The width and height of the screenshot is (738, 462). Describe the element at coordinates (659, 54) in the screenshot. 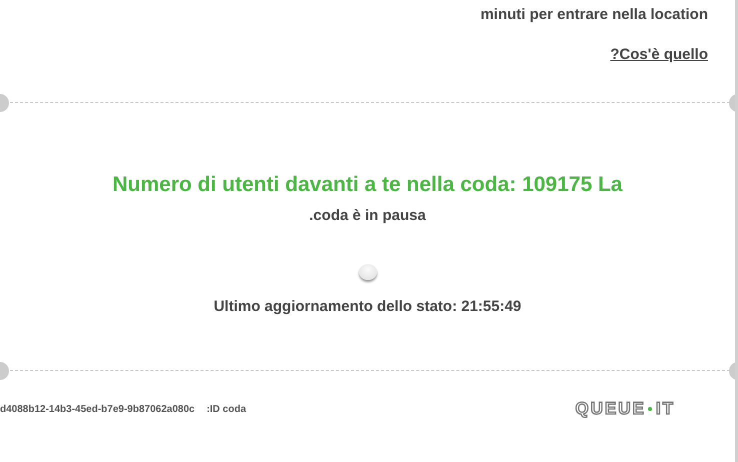

I see `help-link: ?Cos'è quello` at that location.